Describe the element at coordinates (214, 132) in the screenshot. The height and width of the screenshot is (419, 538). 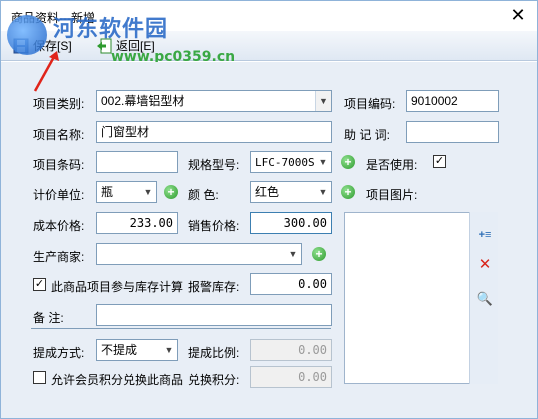
I see `name-input: 门窗型材` at that location.